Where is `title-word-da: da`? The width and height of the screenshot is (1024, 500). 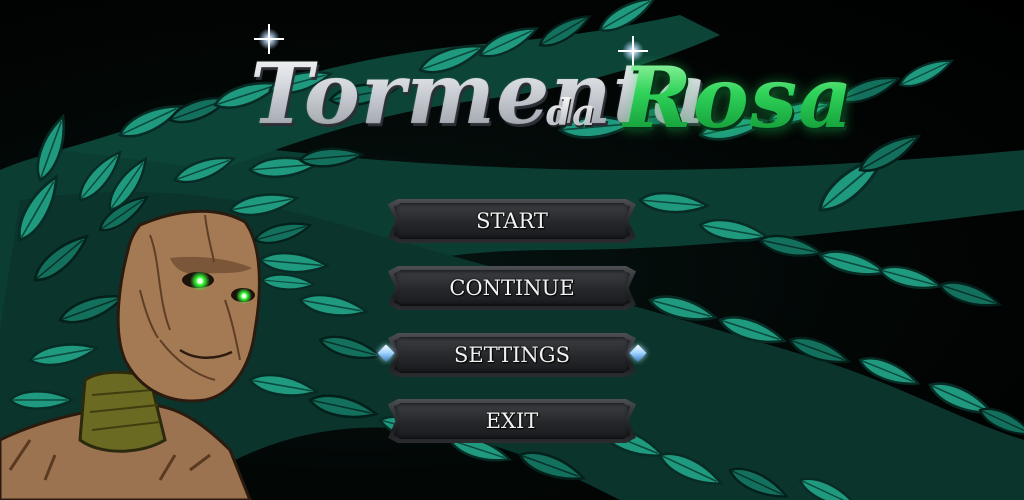 title-word-da: da is located at coordinates (571, 113).